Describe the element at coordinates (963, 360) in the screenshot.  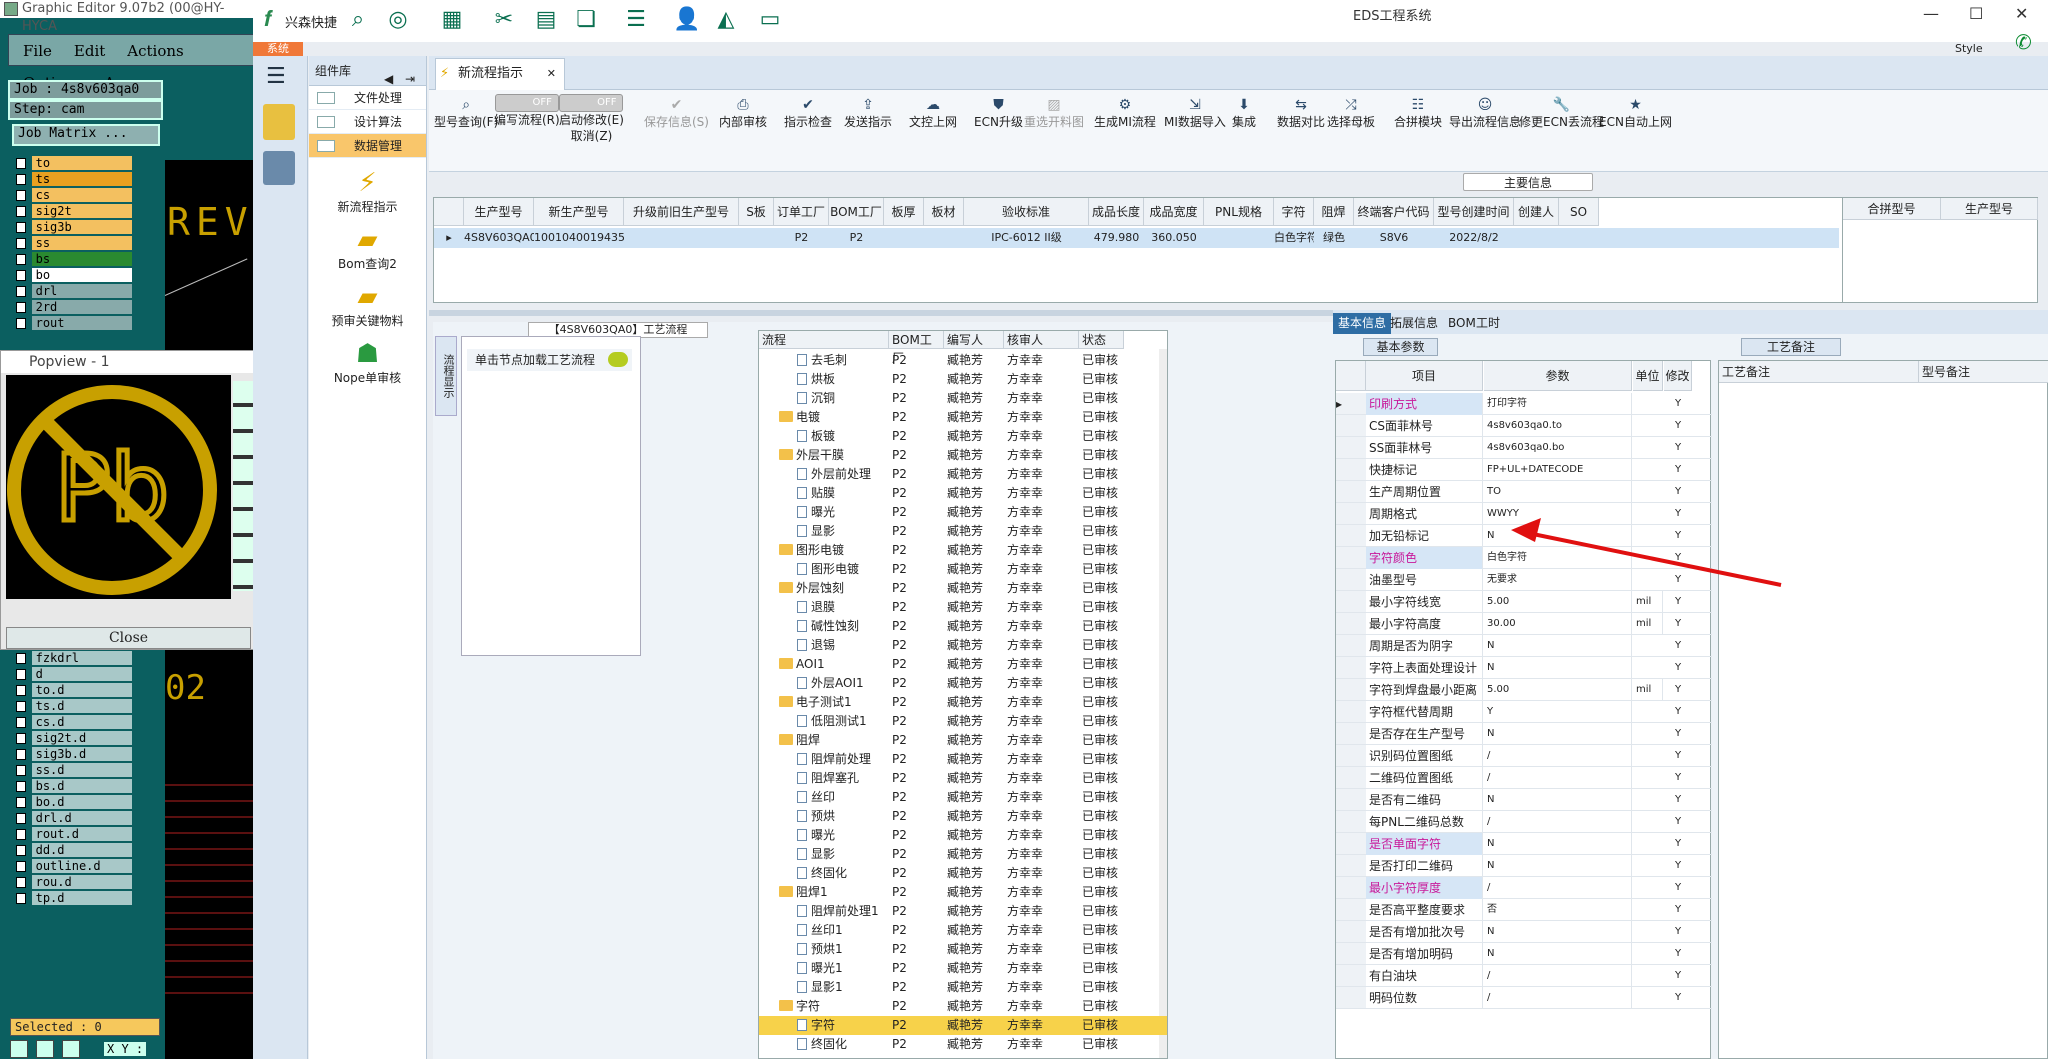
I see `tree-row: 去毛刺 P2 臧艳芳 方幸幸 已审核` at that location.